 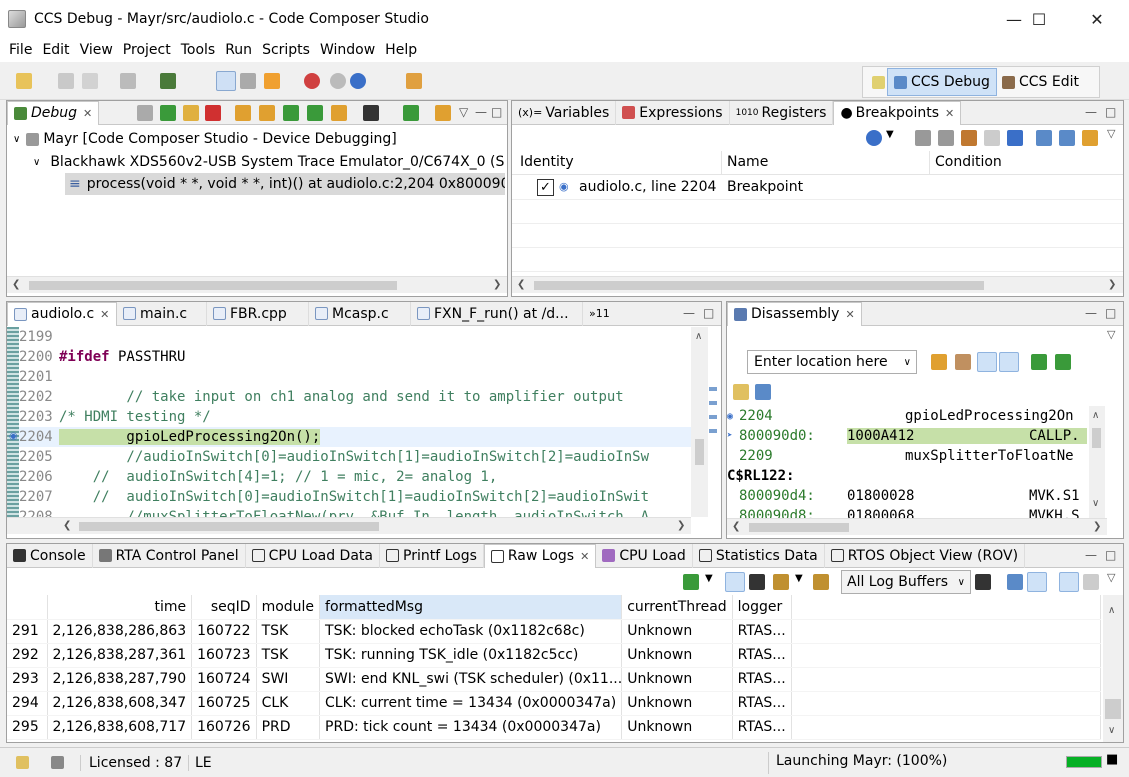 I want to click on column-row-number, so click(x=27, y=607).